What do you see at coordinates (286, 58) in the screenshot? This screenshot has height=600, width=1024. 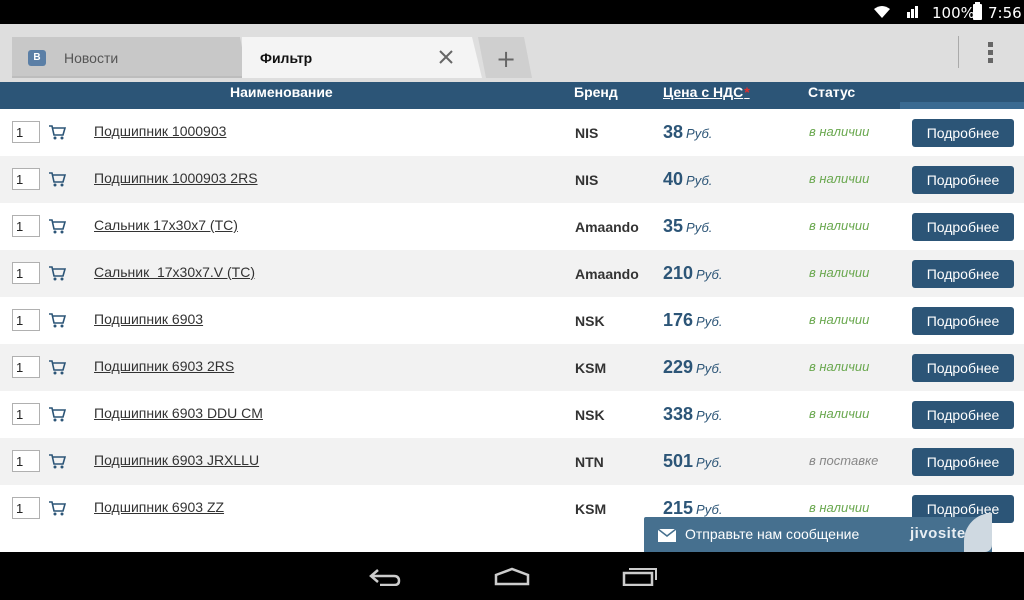 I see `tab-label: Фильтр` at bounding box center [286, 58].